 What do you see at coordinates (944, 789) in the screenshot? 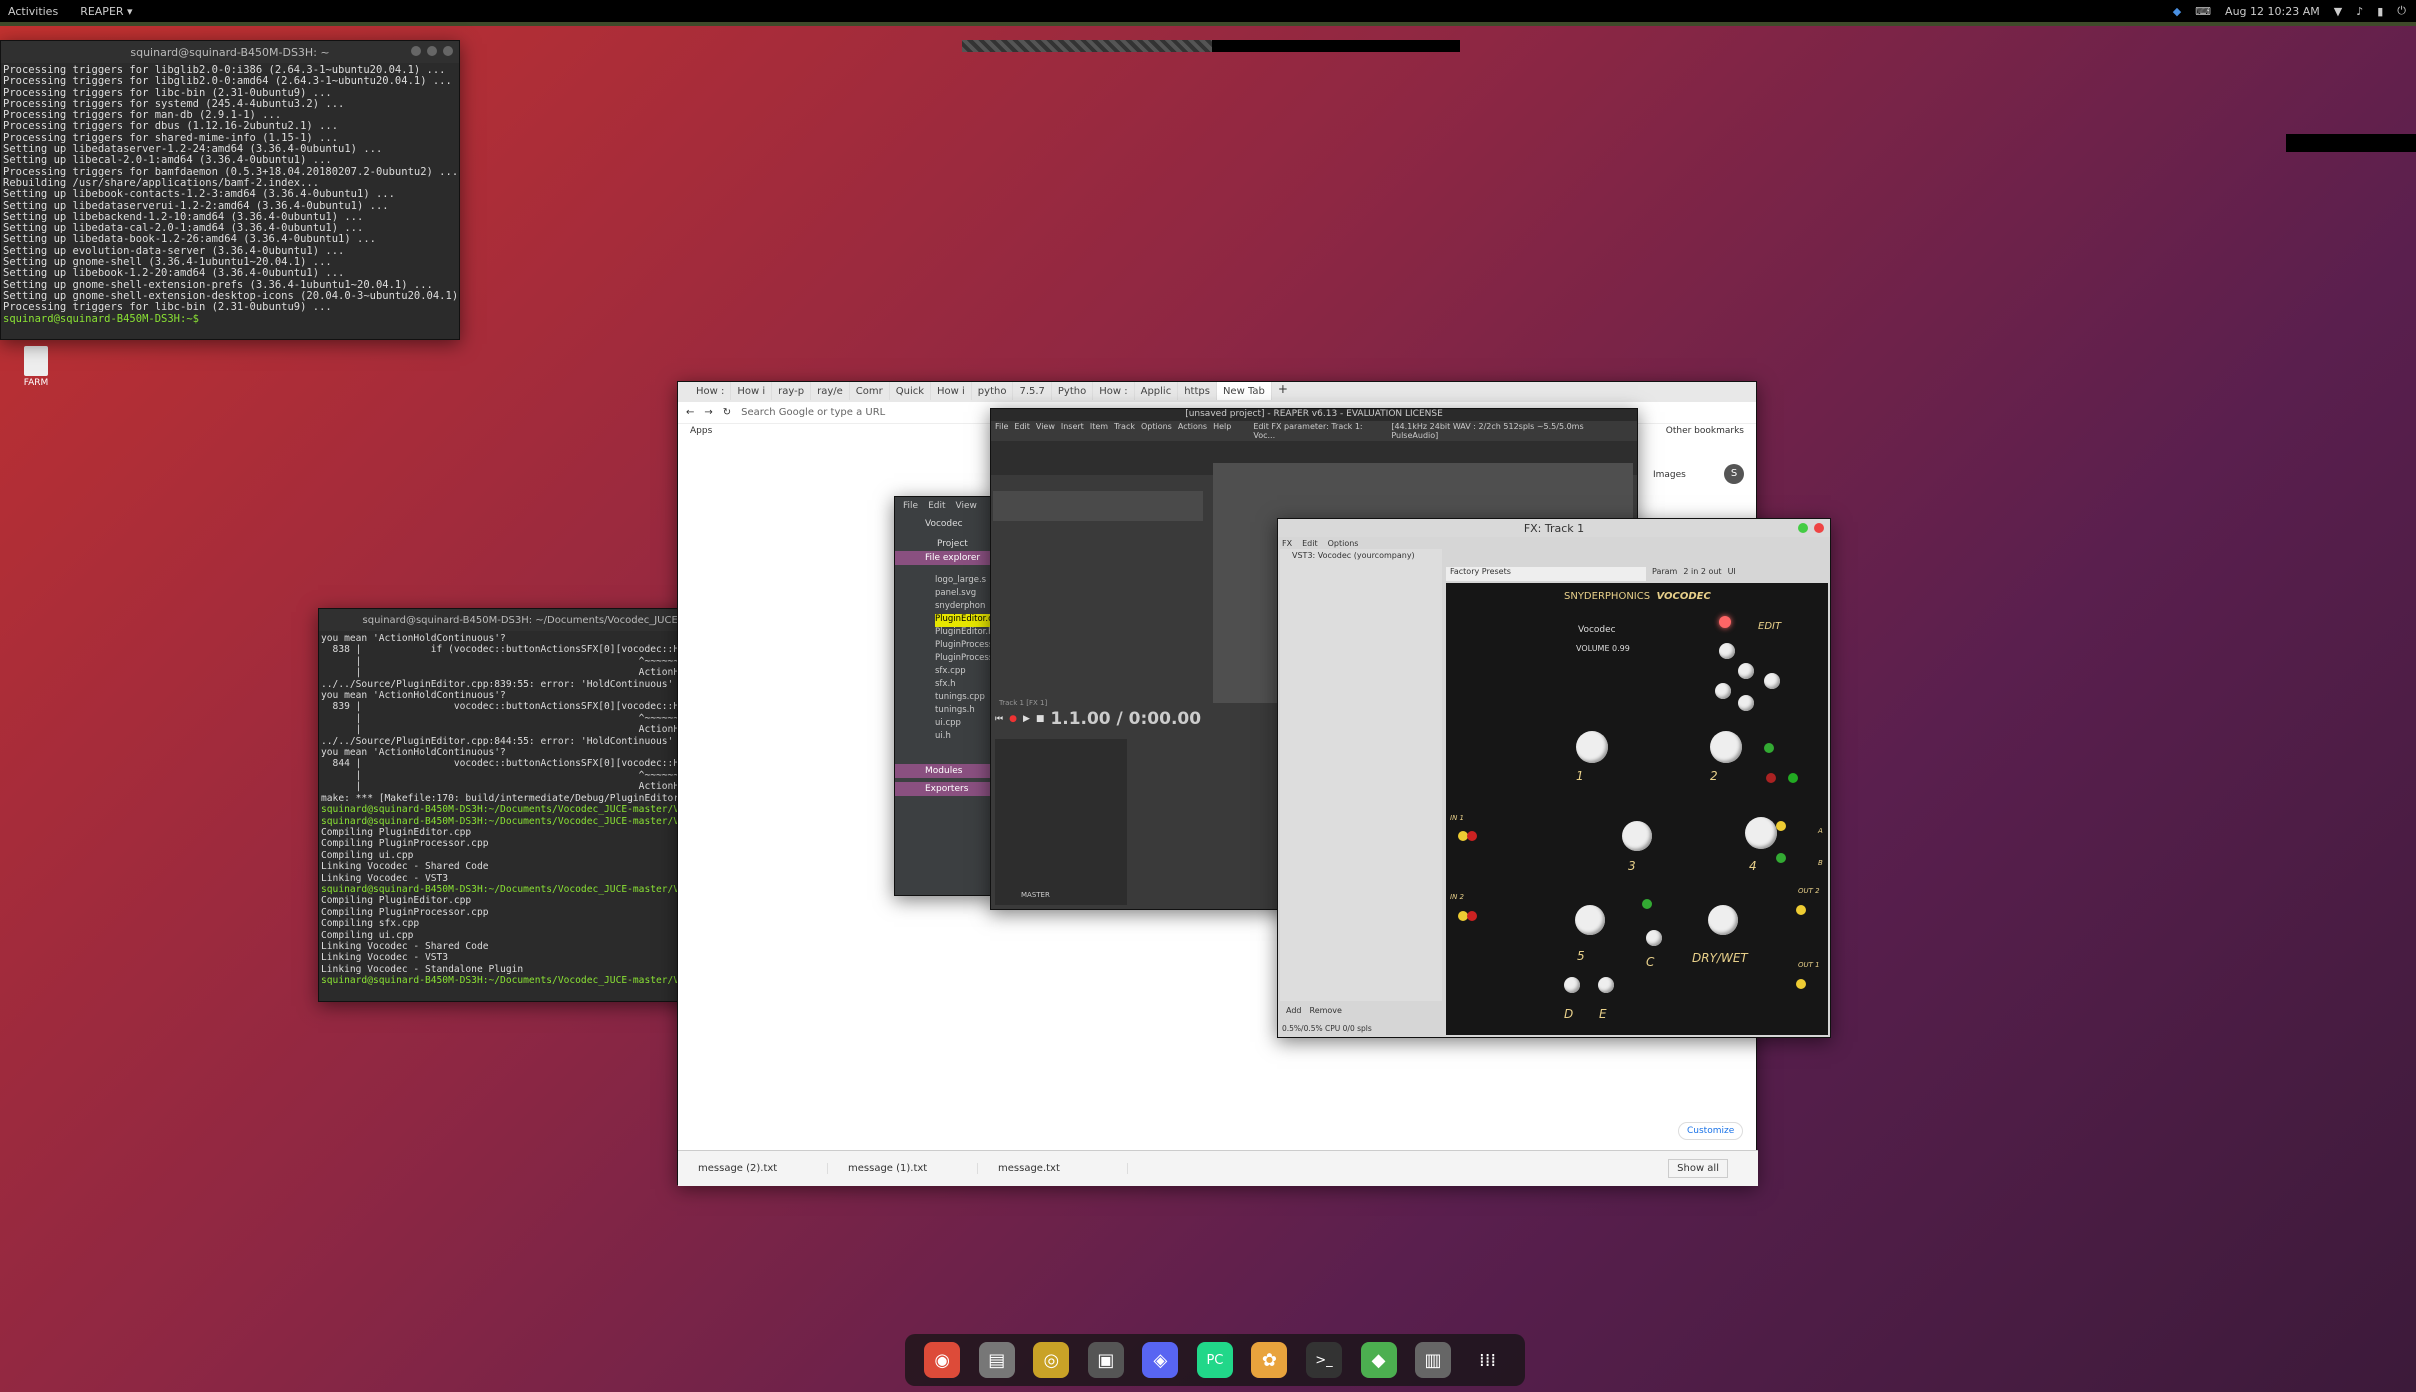
I see `exporters-header: Exporters` at bounding box center [944, 789].